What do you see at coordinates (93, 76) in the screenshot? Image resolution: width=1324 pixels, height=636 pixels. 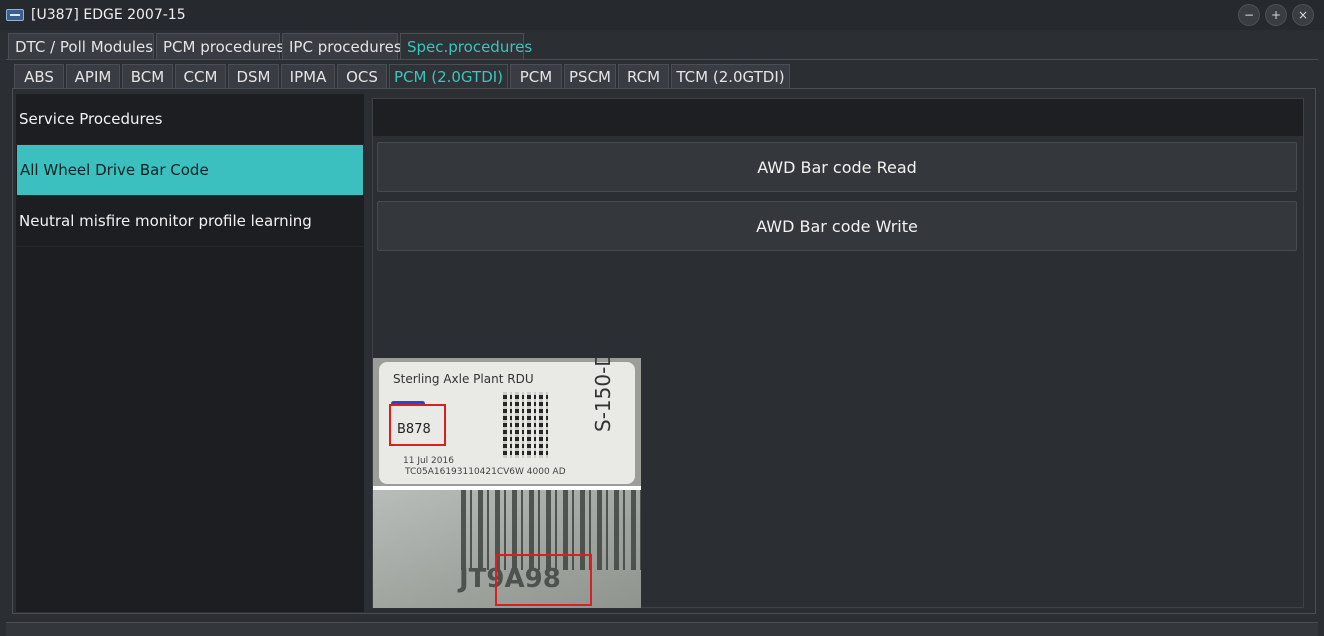 I see `tab-apim: APIM` at bounding box center [93, 76].